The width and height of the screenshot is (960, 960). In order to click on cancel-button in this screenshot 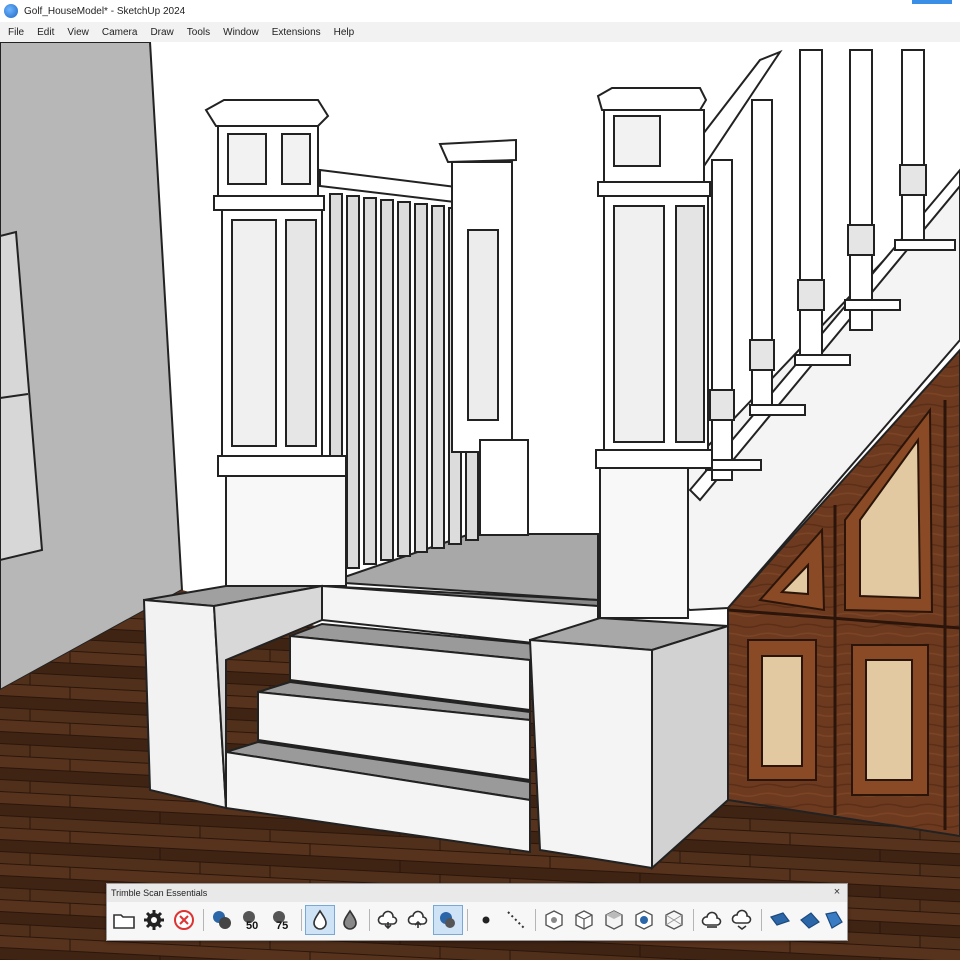, I will do `click(184, 920)`.